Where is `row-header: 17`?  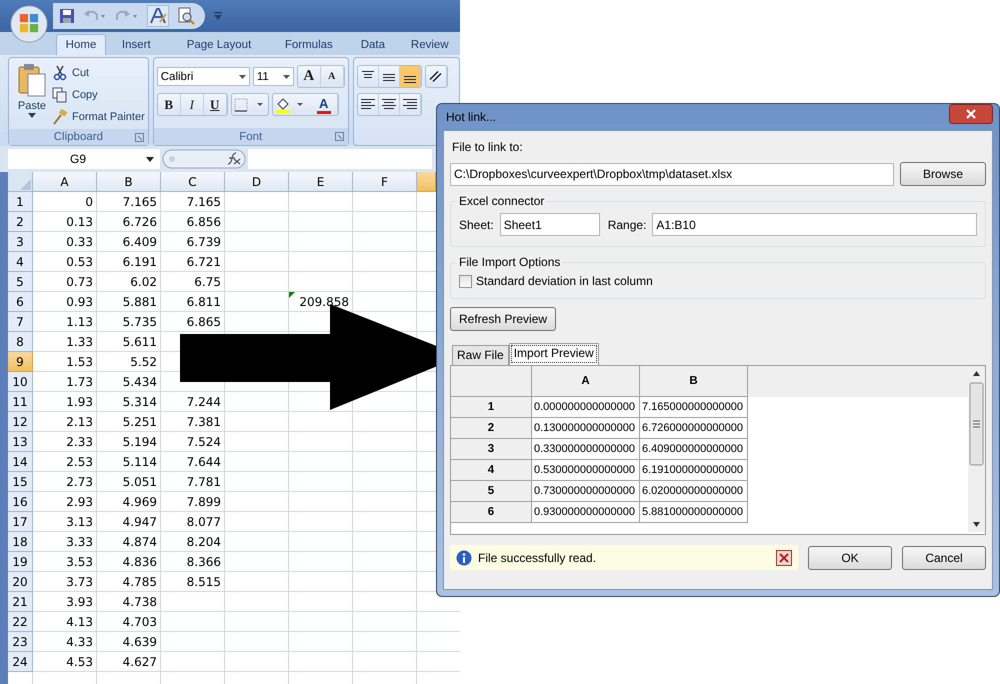
row-header: 17 is located at coordinates (20, 522).